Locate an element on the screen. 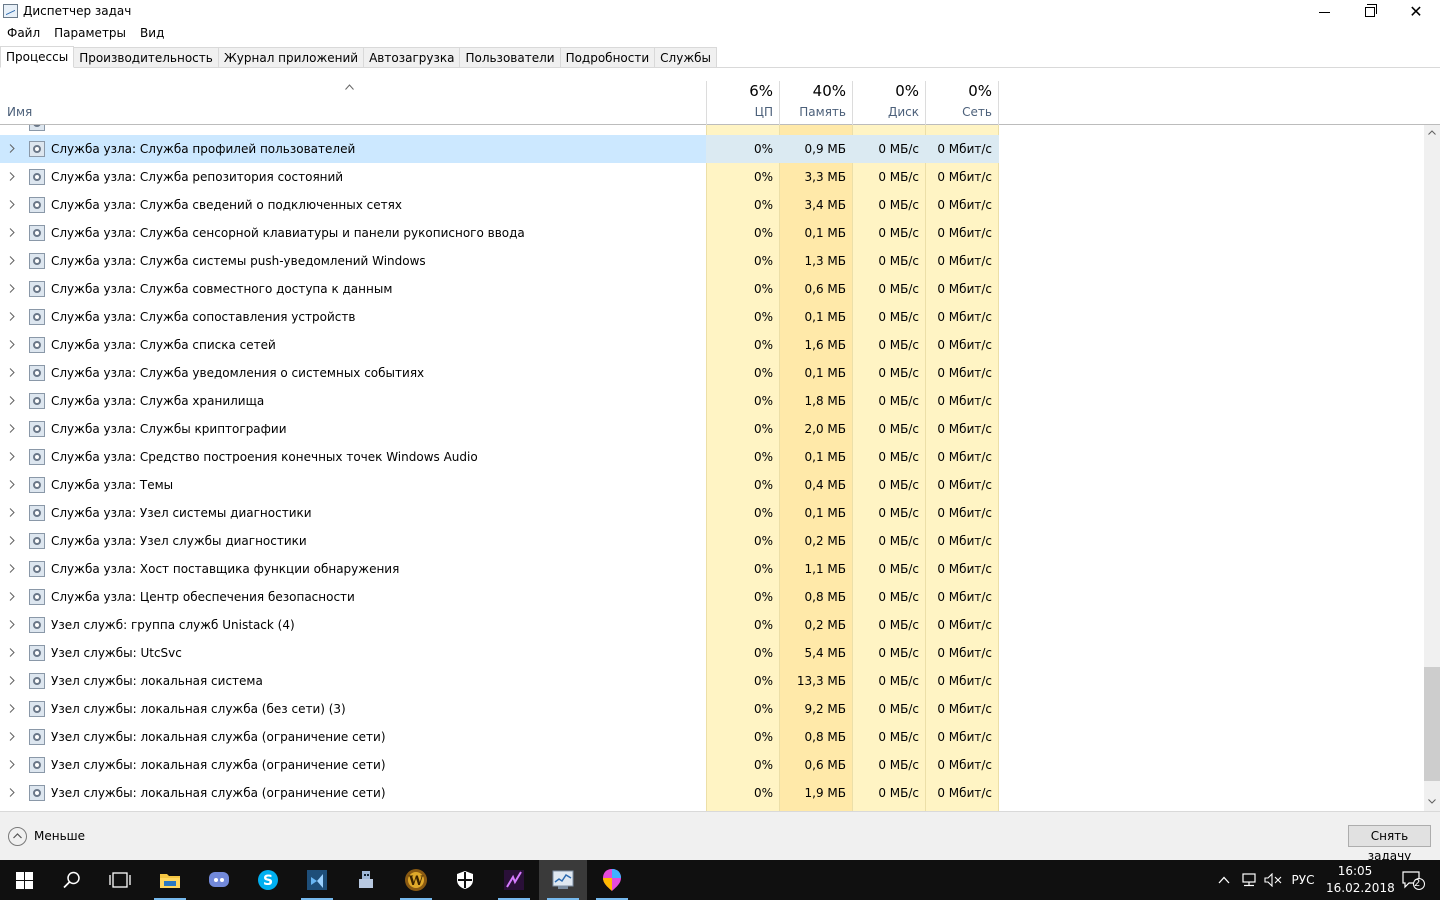 Image resolution: width=1440 pixels, height=900 pixels. taskbar-file-explorer is located at coordinates (170, 880).